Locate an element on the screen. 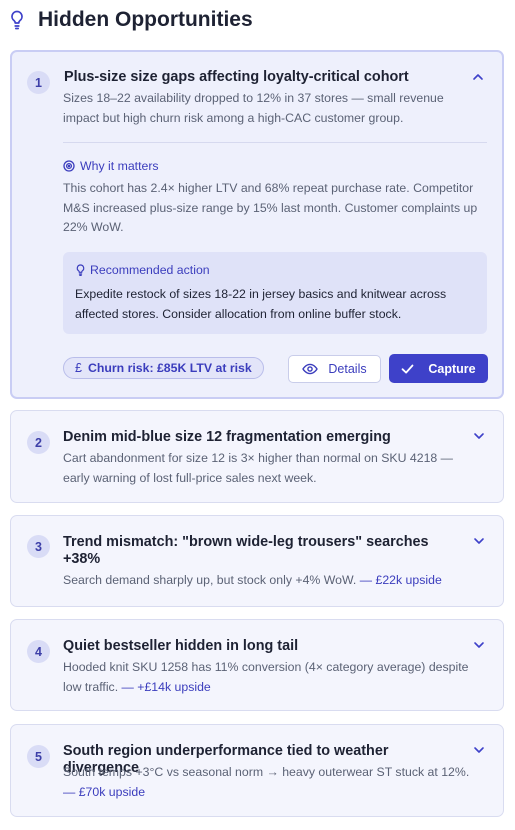 This screenshot has height=830, width=515. recommended-action-label: Recommended action is located at coordinates (150, 270).